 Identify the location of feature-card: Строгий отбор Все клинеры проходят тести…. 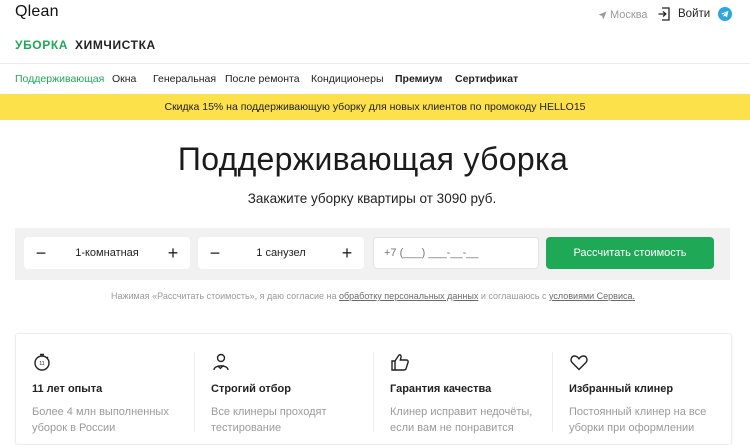
(284, 389).